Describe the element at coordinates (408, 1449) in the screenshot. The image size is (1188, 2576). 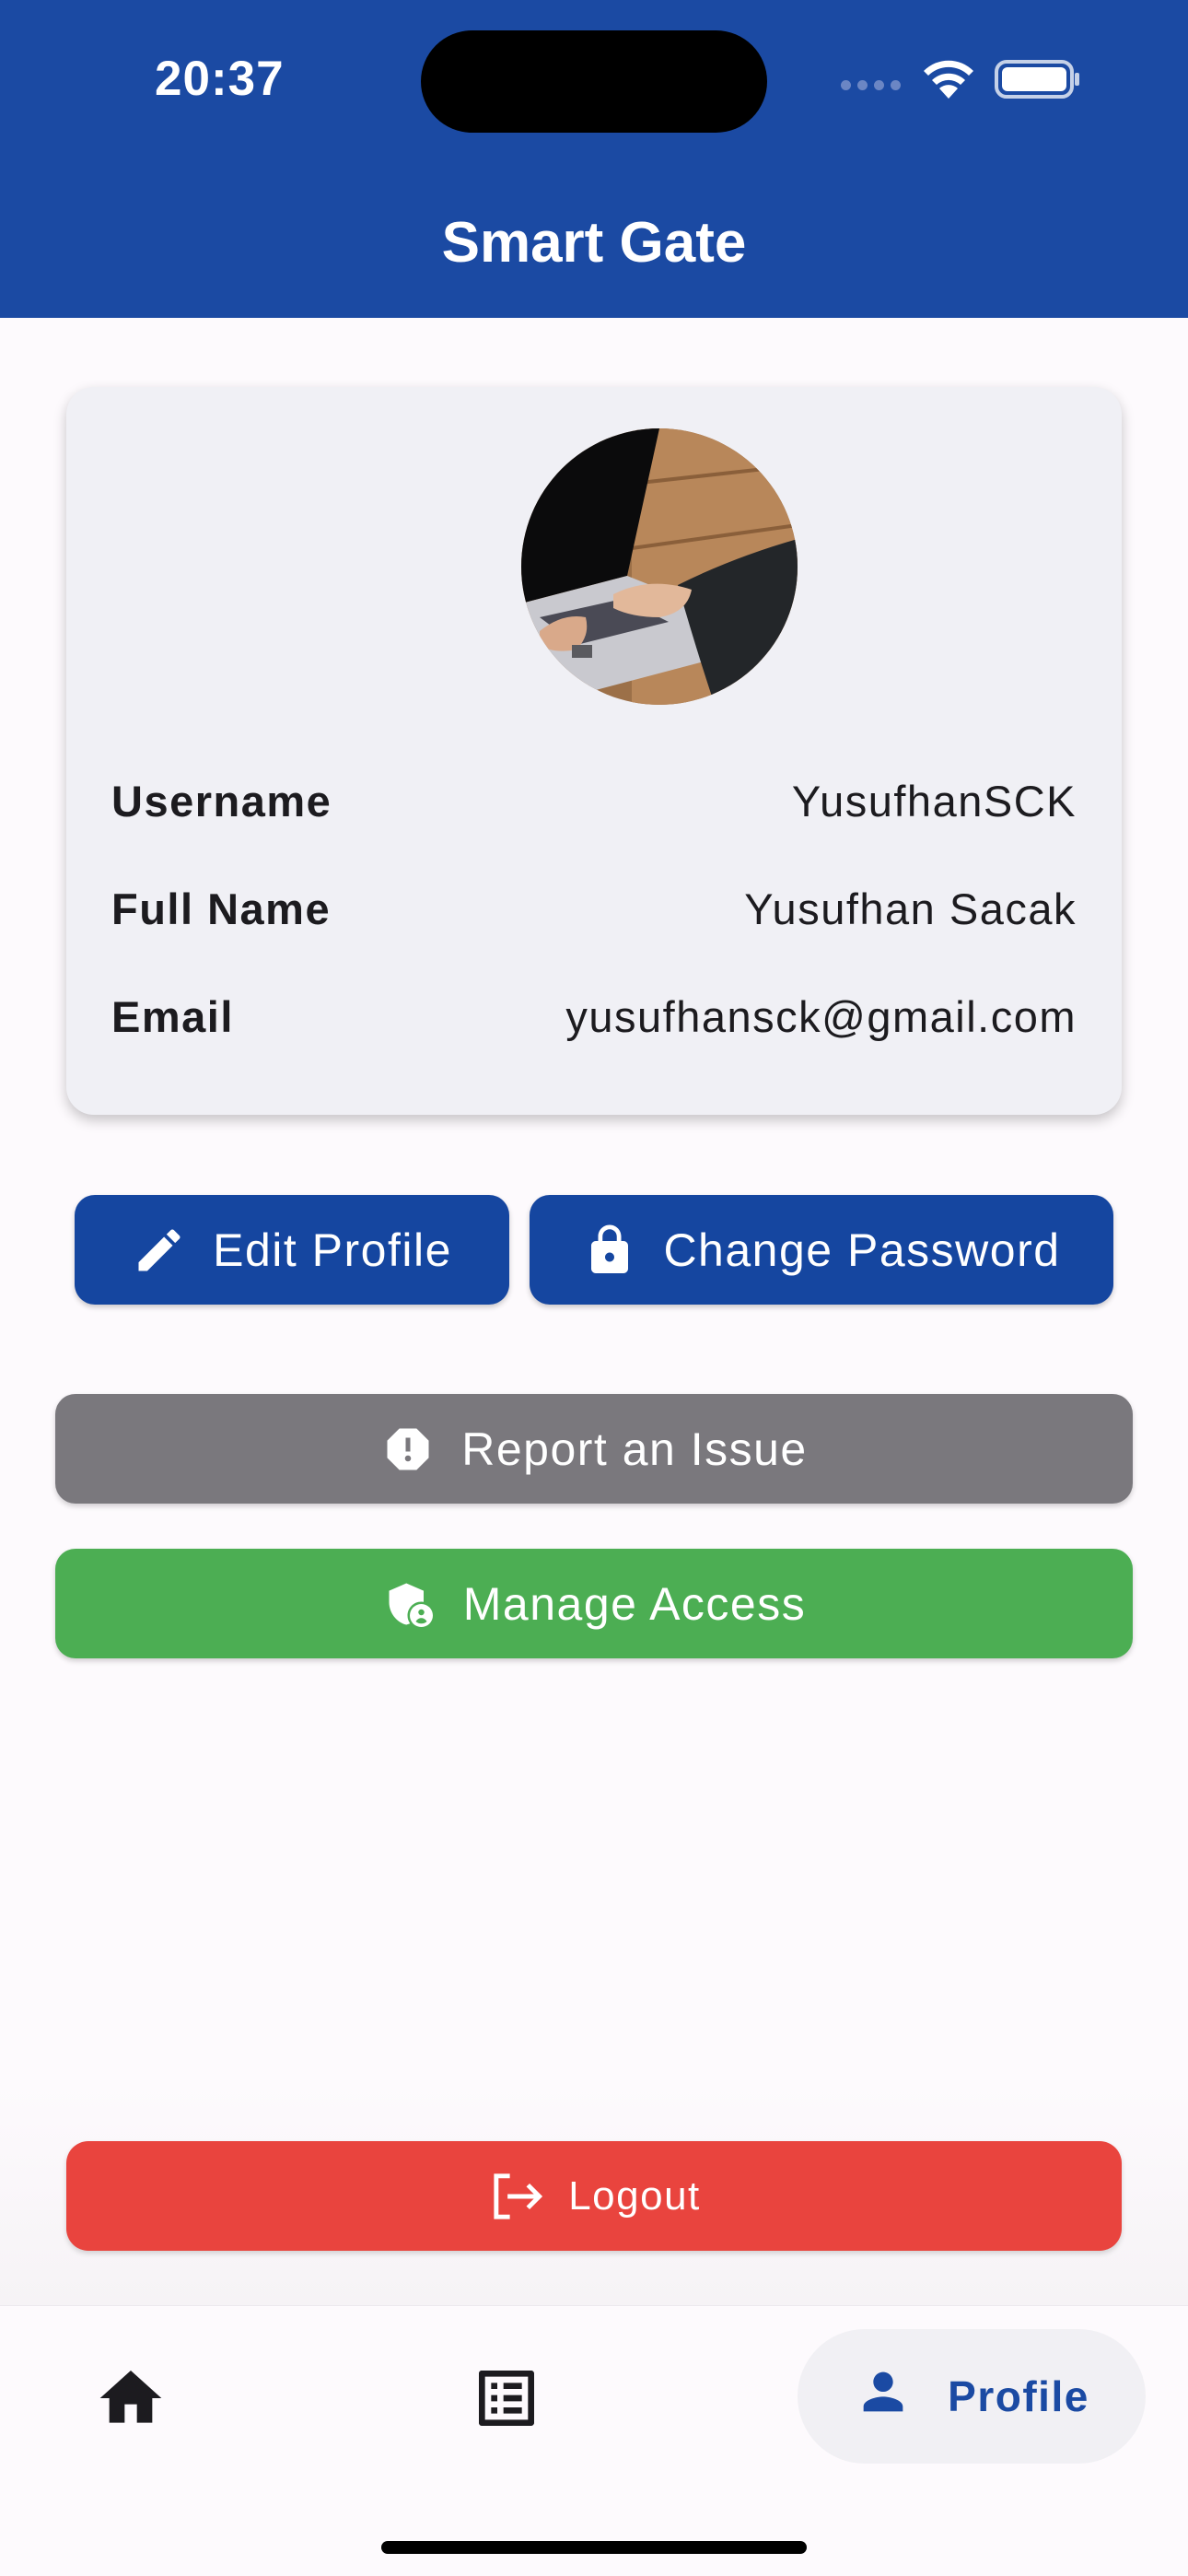
I see `report-icon` at that location.